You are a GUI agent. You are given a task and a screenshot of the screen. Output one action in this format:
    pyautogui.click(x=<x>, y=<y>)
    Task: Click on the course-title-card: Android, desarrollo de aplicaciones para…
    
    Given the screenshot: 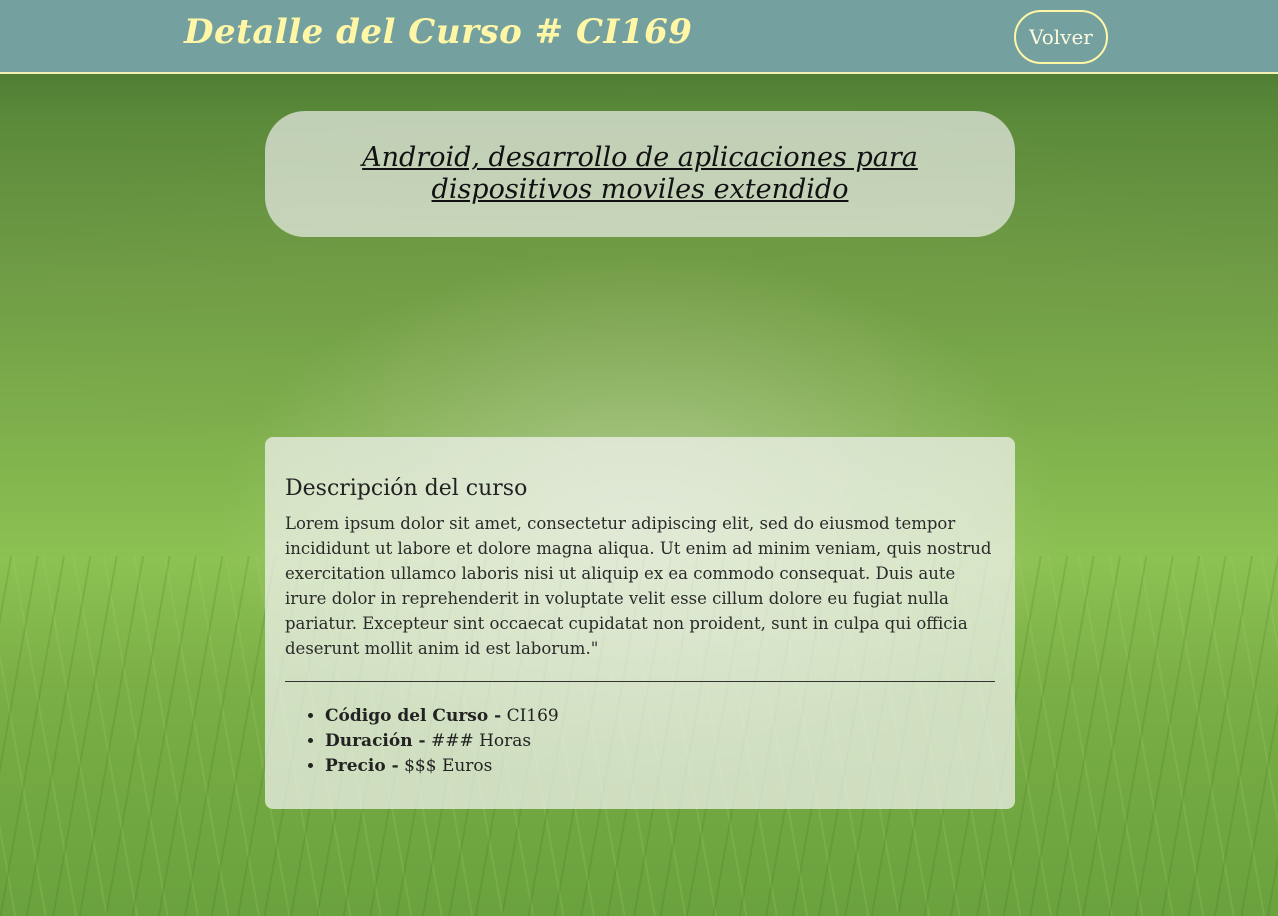 What is the action you would take?
    pyautogui.click(x=640, y=174)
    